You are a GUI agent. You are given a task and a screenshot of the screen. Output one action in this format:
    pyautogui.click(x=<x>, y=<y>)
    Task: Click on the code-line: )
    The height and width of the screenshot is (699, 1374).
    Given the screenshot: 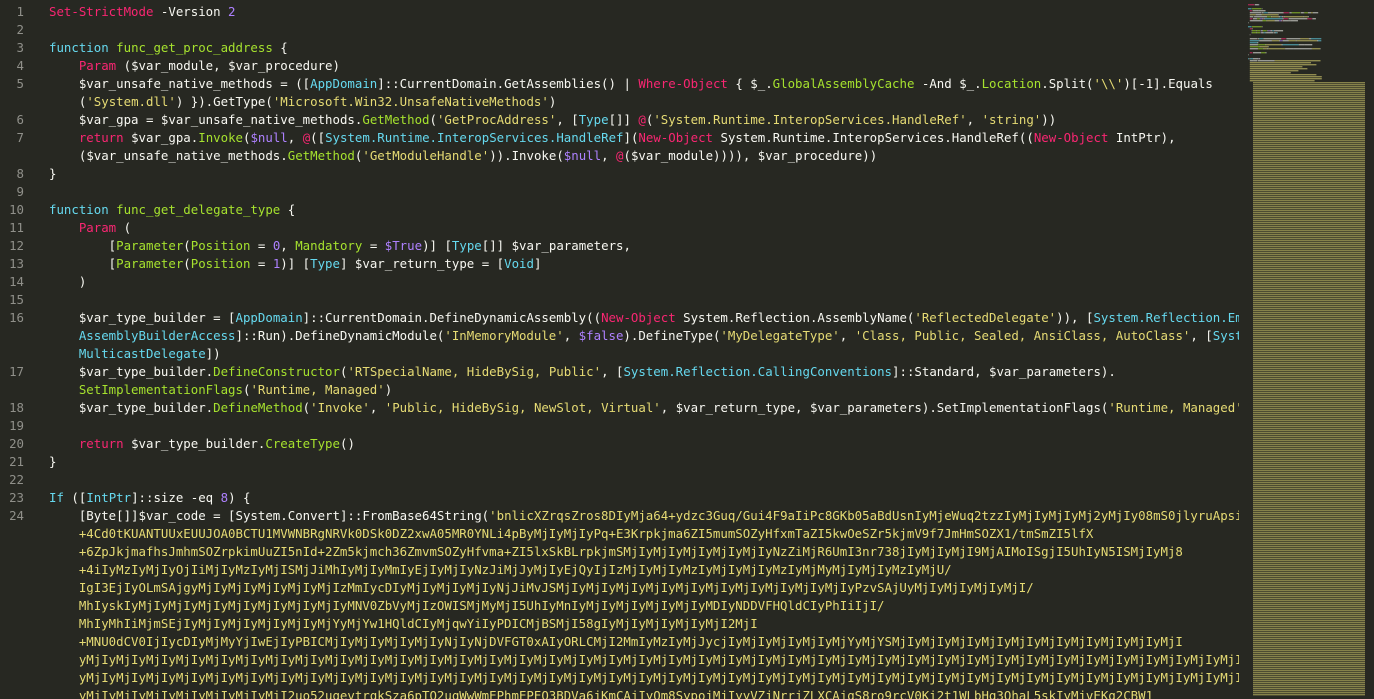 What is the action you would take?
    pyautogui.click(x=644, y=282)
    